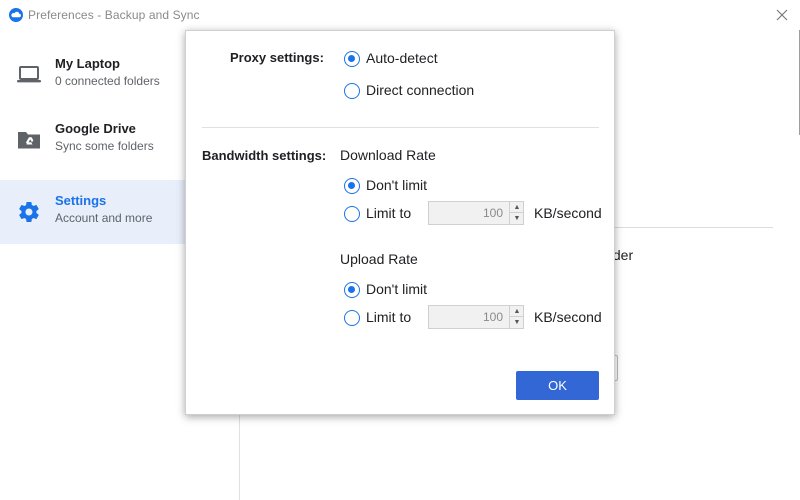 This screenshot has width=800, height=500. Describe the element at coordinates (107, 81) in the screenshot. I see `sidebar-item-subtitle: 0 connected folders` at that location.